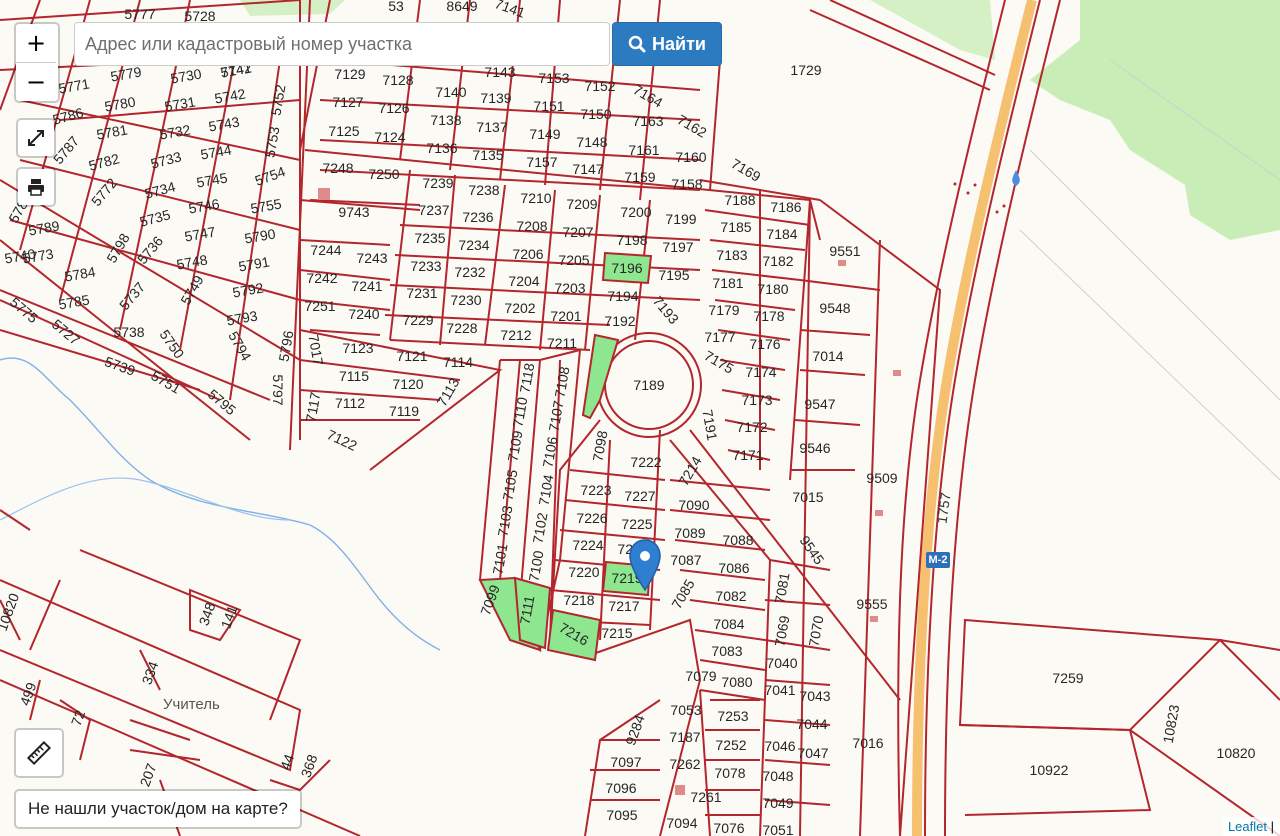 Image resolution: width=1280 pixels, height=836 pixels. Describe the element at coordinates (685, 710) in the screenshot. I see `plot-label: 7053` at that location.